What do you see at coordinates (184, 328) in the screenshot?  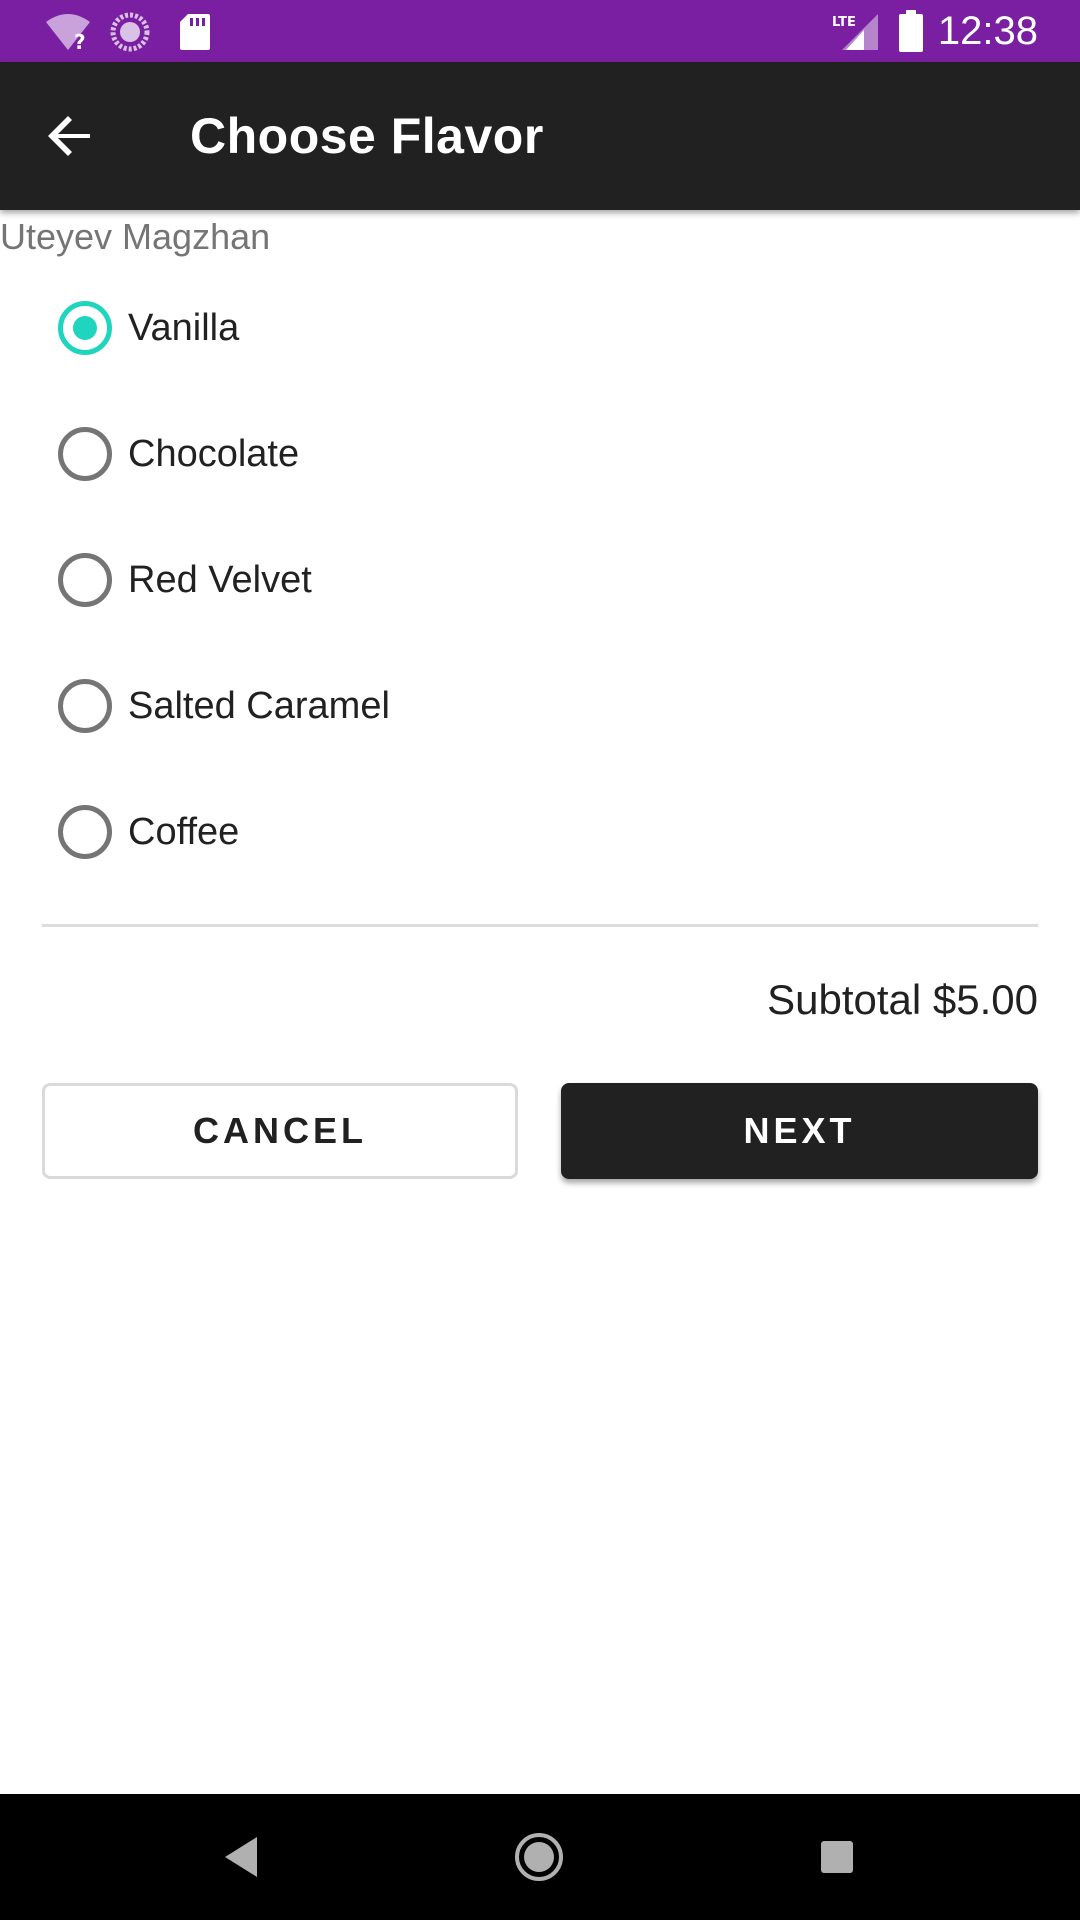 I see `radio-label: Vanilla` at bounding box center [184, 328].